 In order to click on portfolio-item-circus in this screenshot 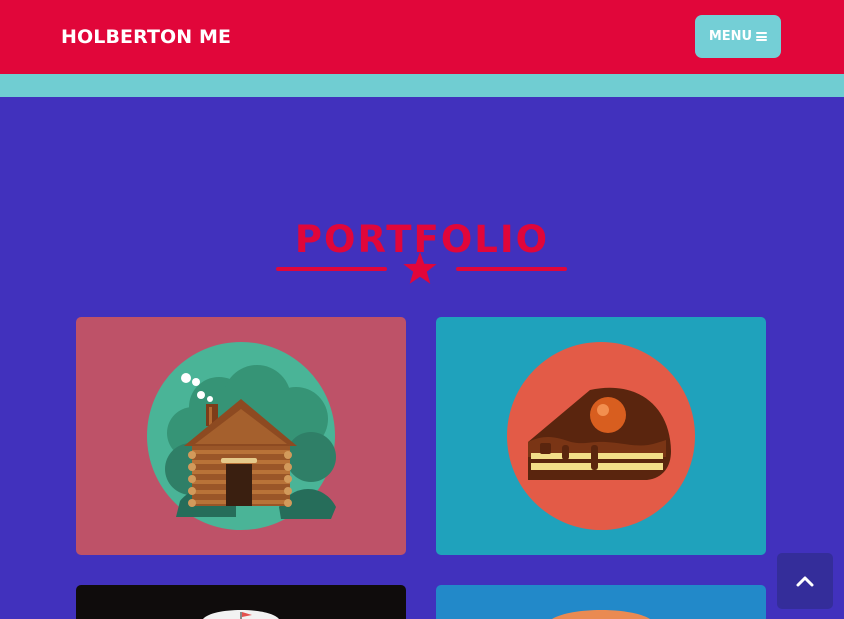, I will do `click(241, 602)`.